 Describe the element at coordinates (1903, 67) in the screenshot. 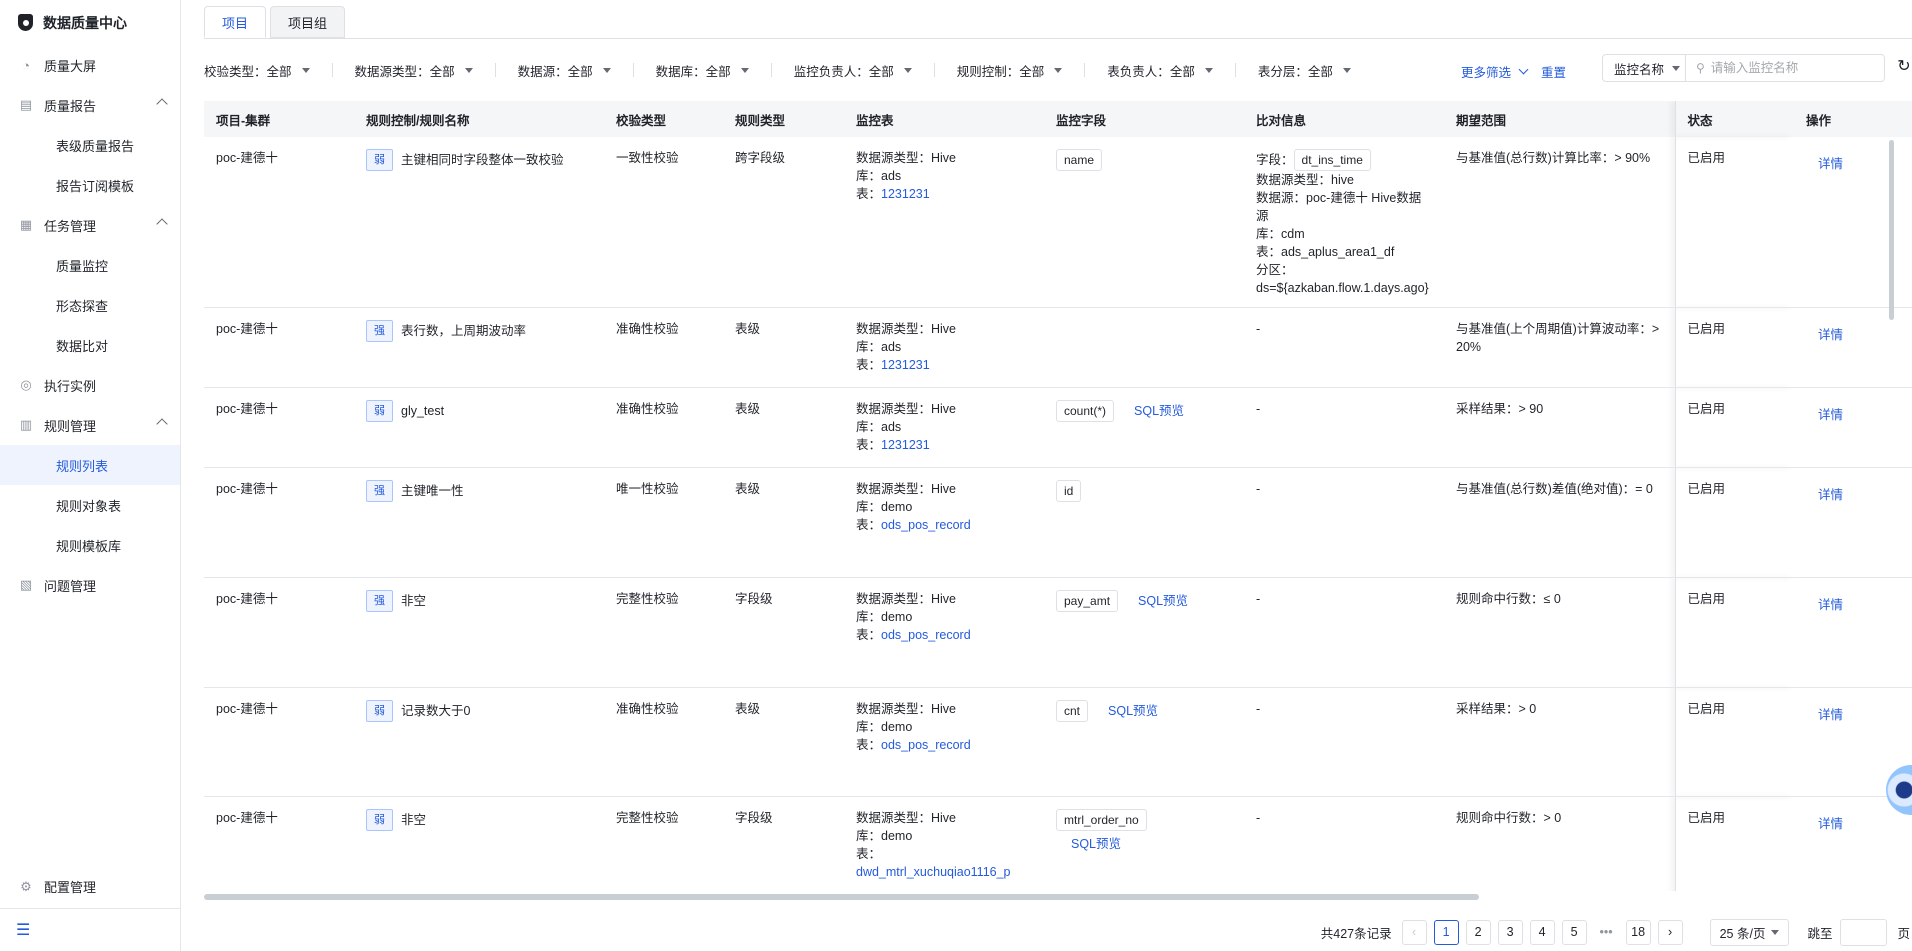

I see `refresh-icon: ↻` at that location.